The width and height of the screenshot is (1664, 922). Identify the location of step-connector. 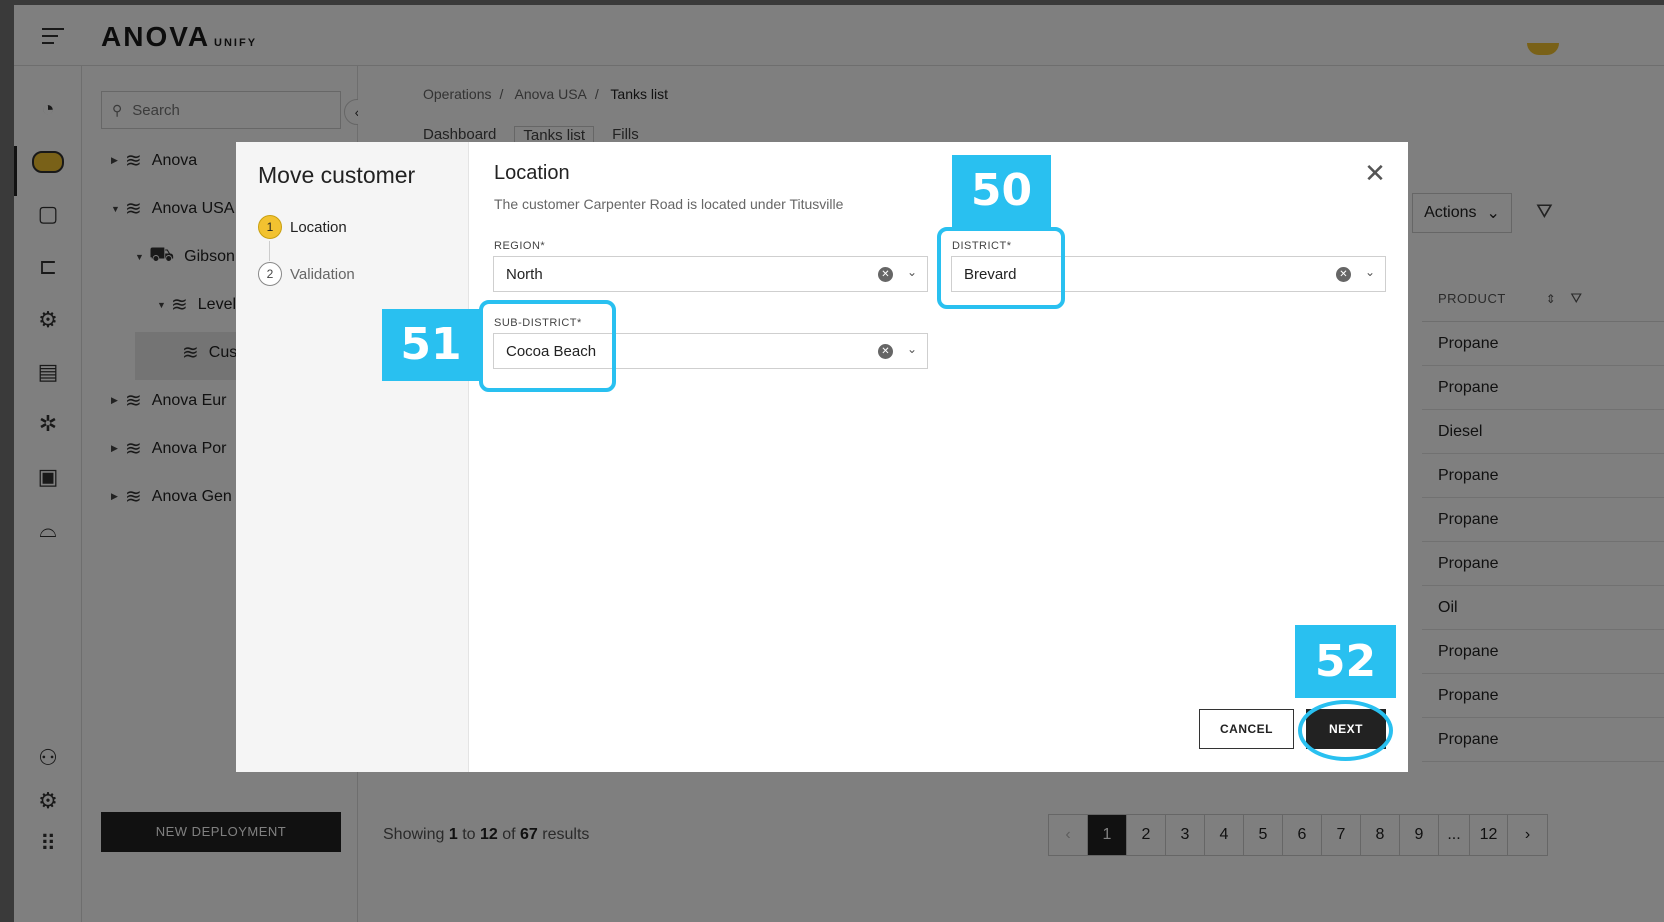
(269, 251).